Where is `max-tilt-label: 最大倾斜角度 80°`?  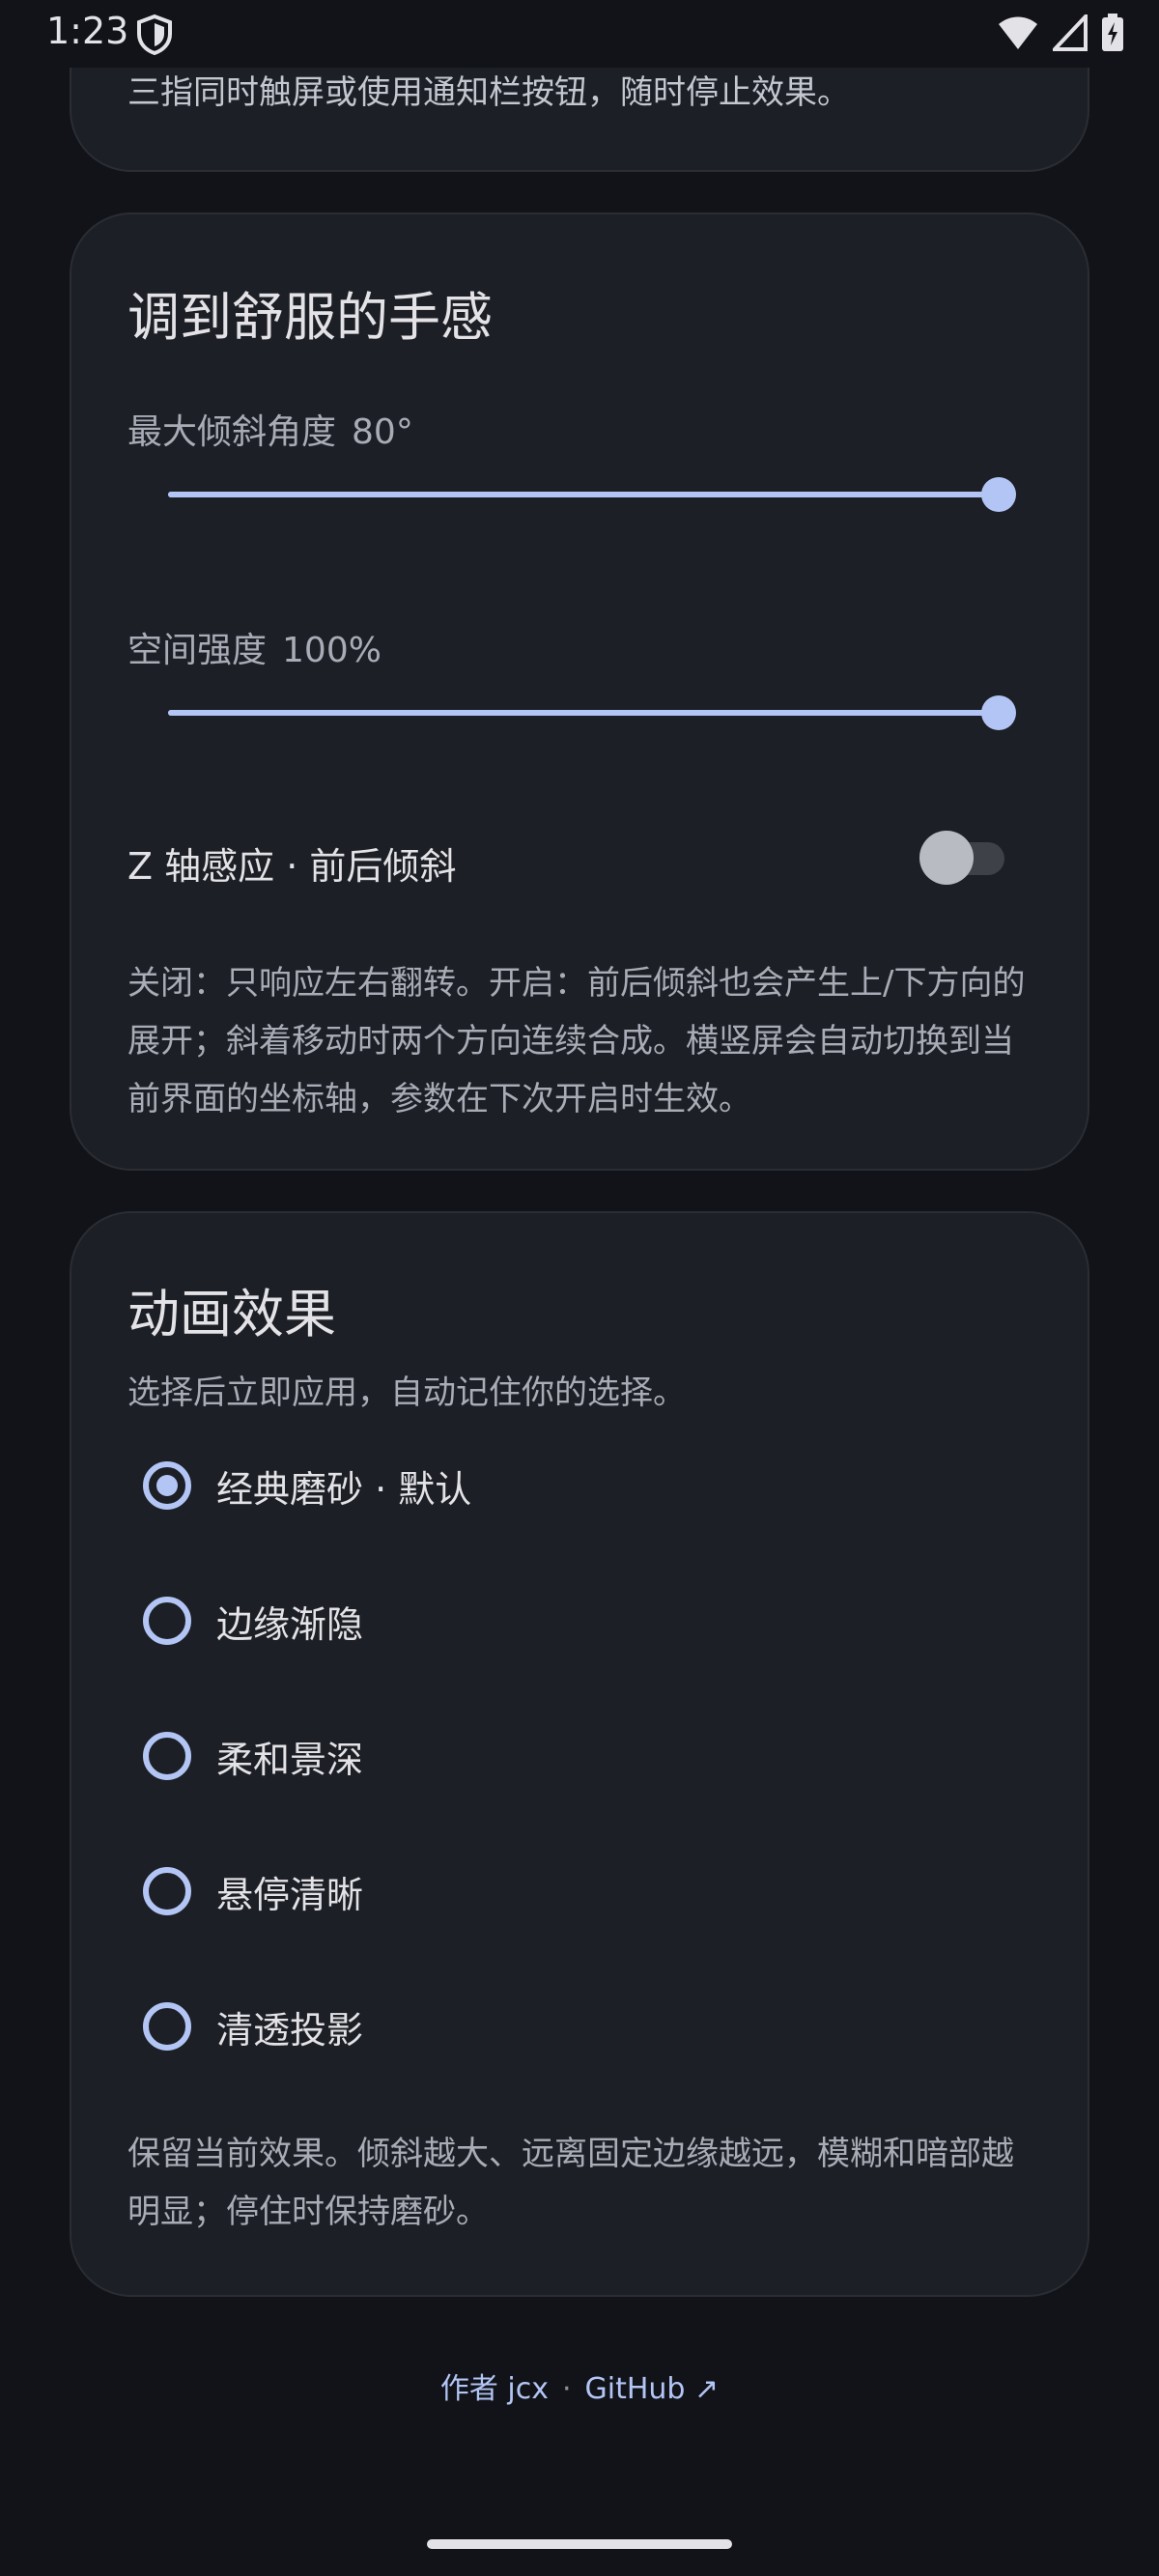
max-tilt-label: 最大倾斜角度 80° is located at coordinates (270, 429).